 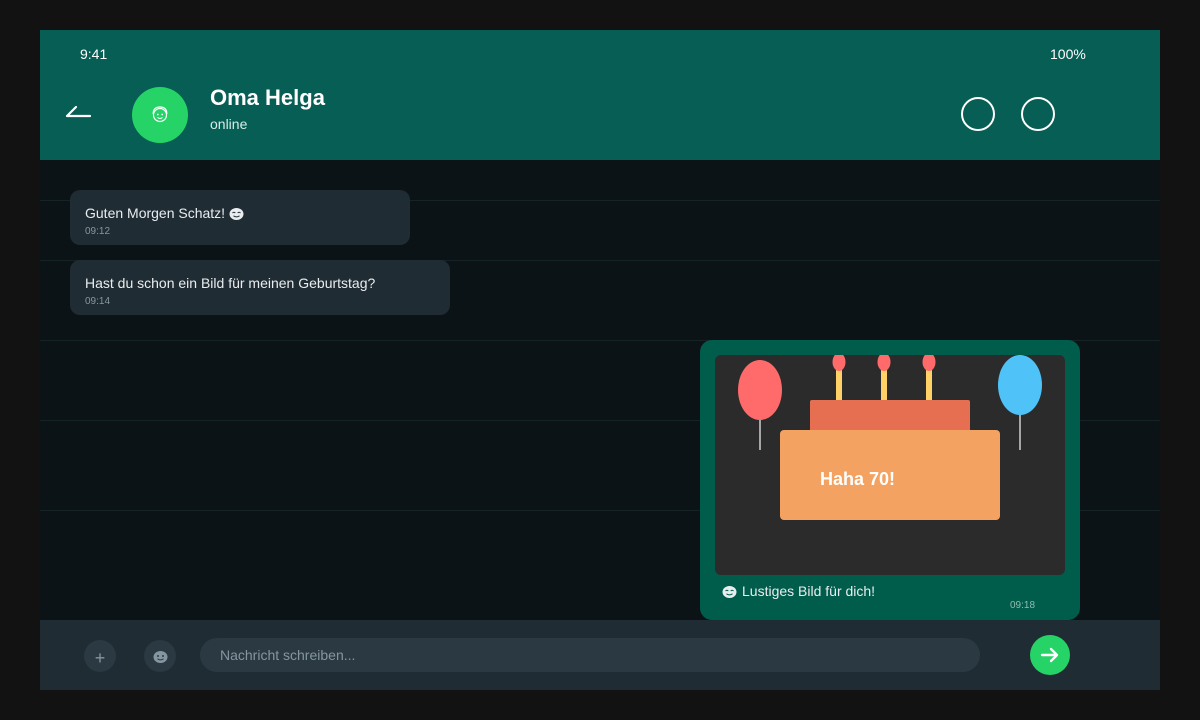 I want to click on send-arrow-icon, so click(x=1049, y=655).